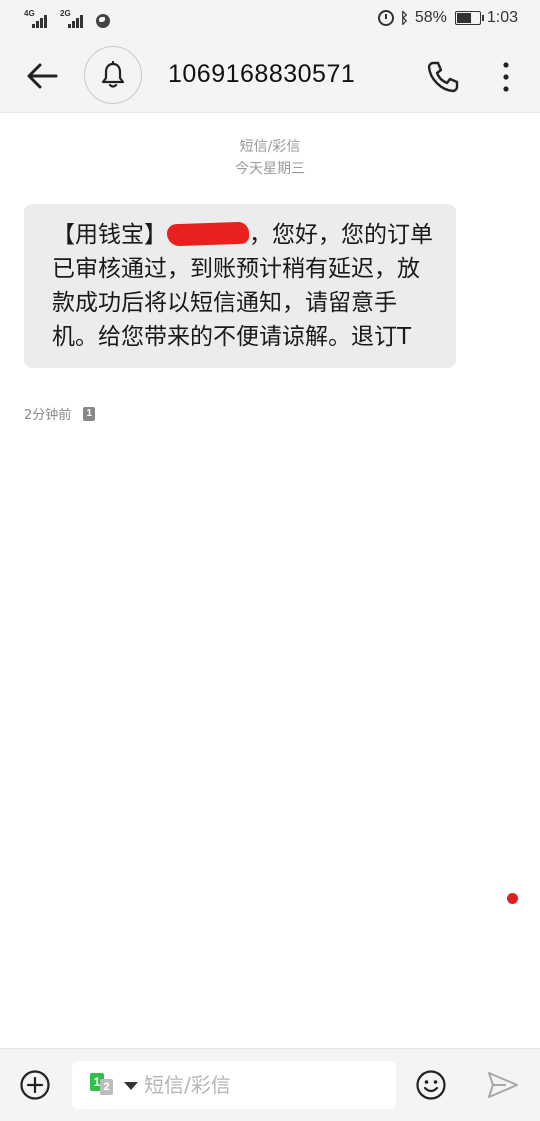 The image size is (540, 1121). I want to click on battery-icon, so click(469, 18).